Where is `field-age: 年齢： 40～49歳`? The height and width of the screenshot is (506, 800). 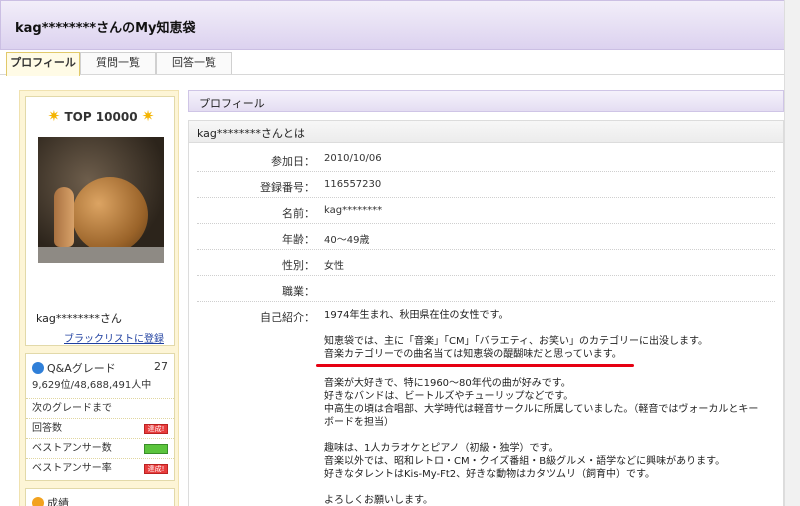 field-age: 年齢： 40～49歳 is located at coordinates (486, 237).